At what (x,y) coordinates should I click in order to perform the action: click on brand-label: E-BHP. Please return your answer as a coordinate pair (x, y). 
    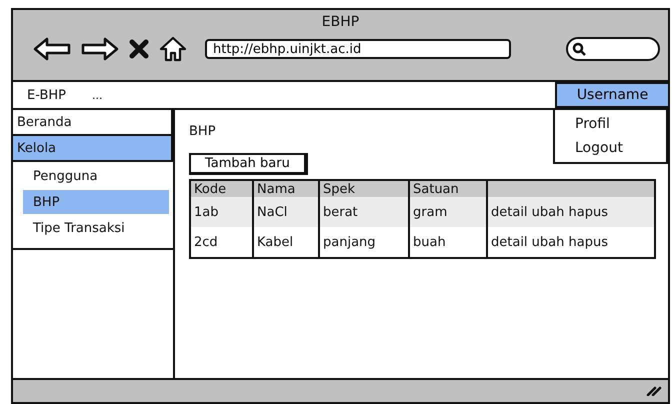
    Looking at the image, I should click on (46, 95).